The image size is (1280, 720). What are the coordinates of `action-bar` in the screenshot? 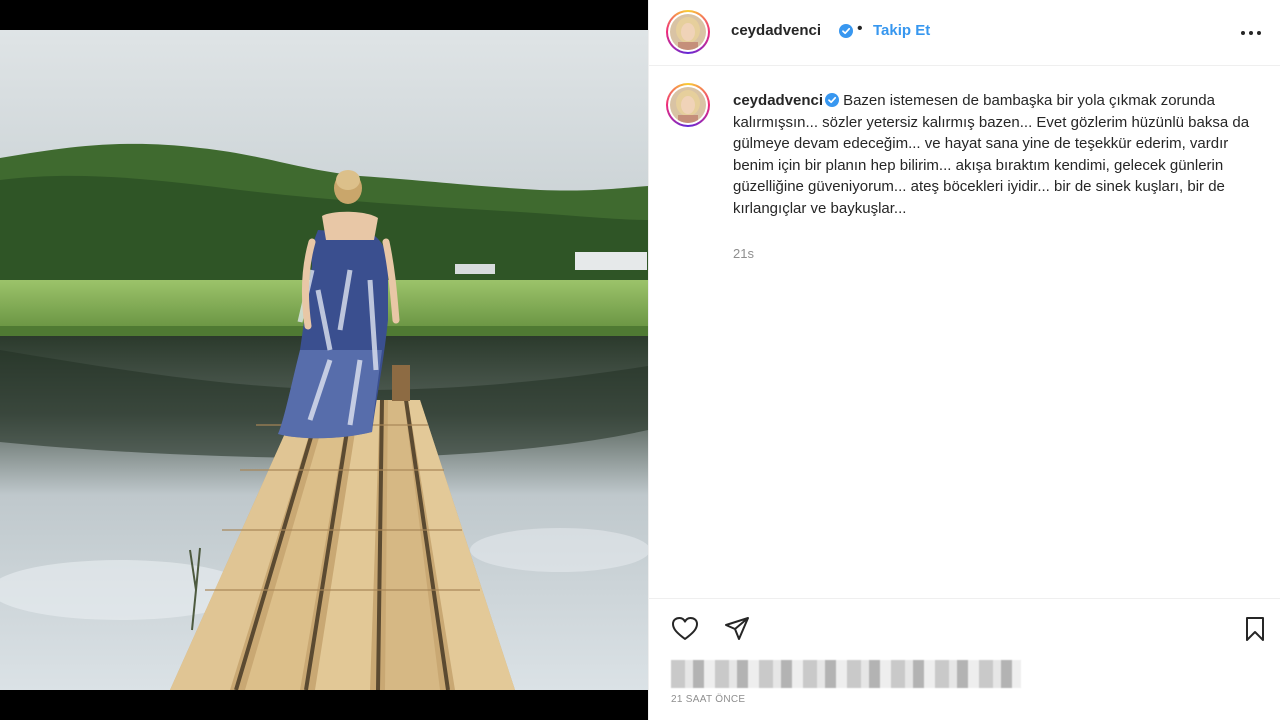 It's located at (964, 628).